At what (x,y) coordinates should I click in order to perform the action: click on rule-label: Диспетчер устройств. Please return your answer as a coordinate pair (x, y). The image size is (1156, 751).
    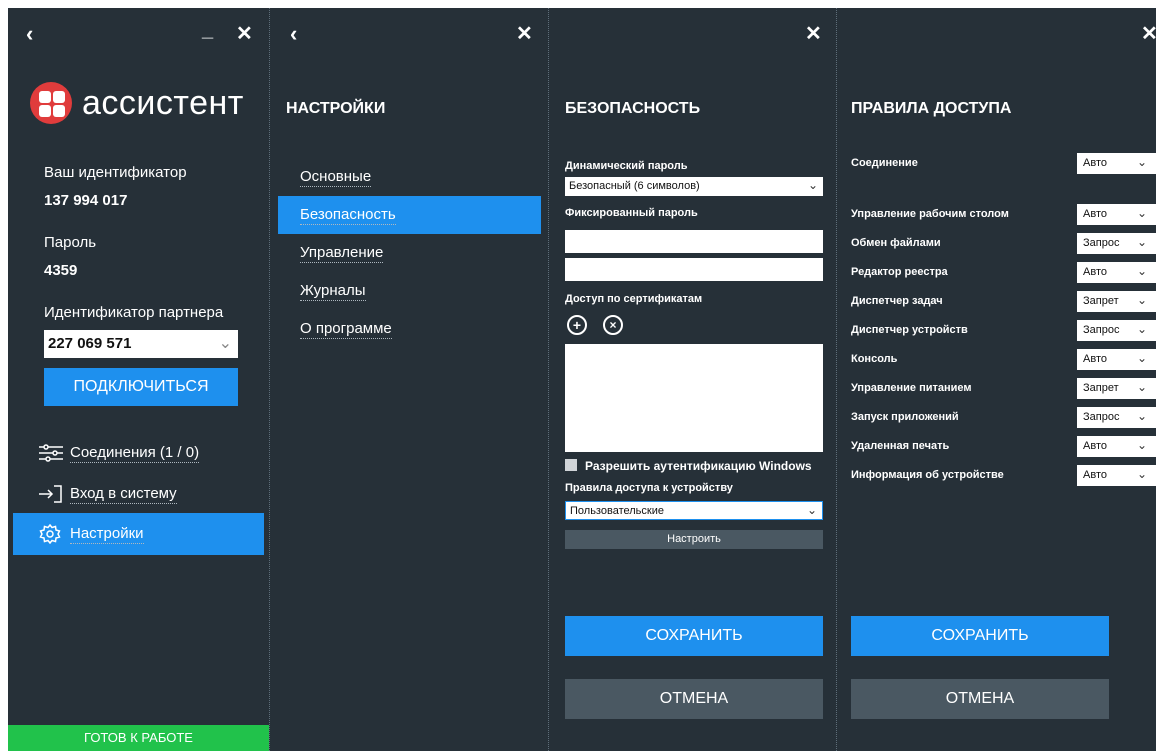
    Looking at the image, I should click on (909, 330).